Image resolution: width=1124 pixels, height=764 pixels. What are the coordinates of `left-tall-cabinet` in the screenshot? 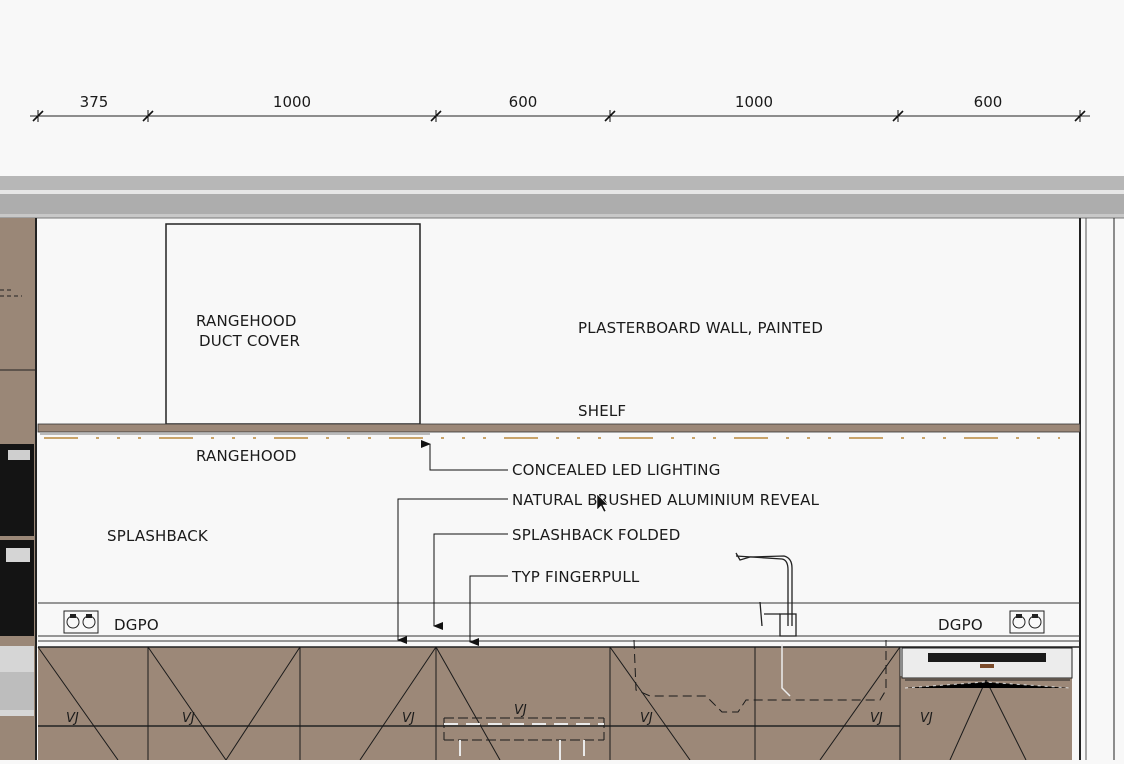 It's located at (18, 489).